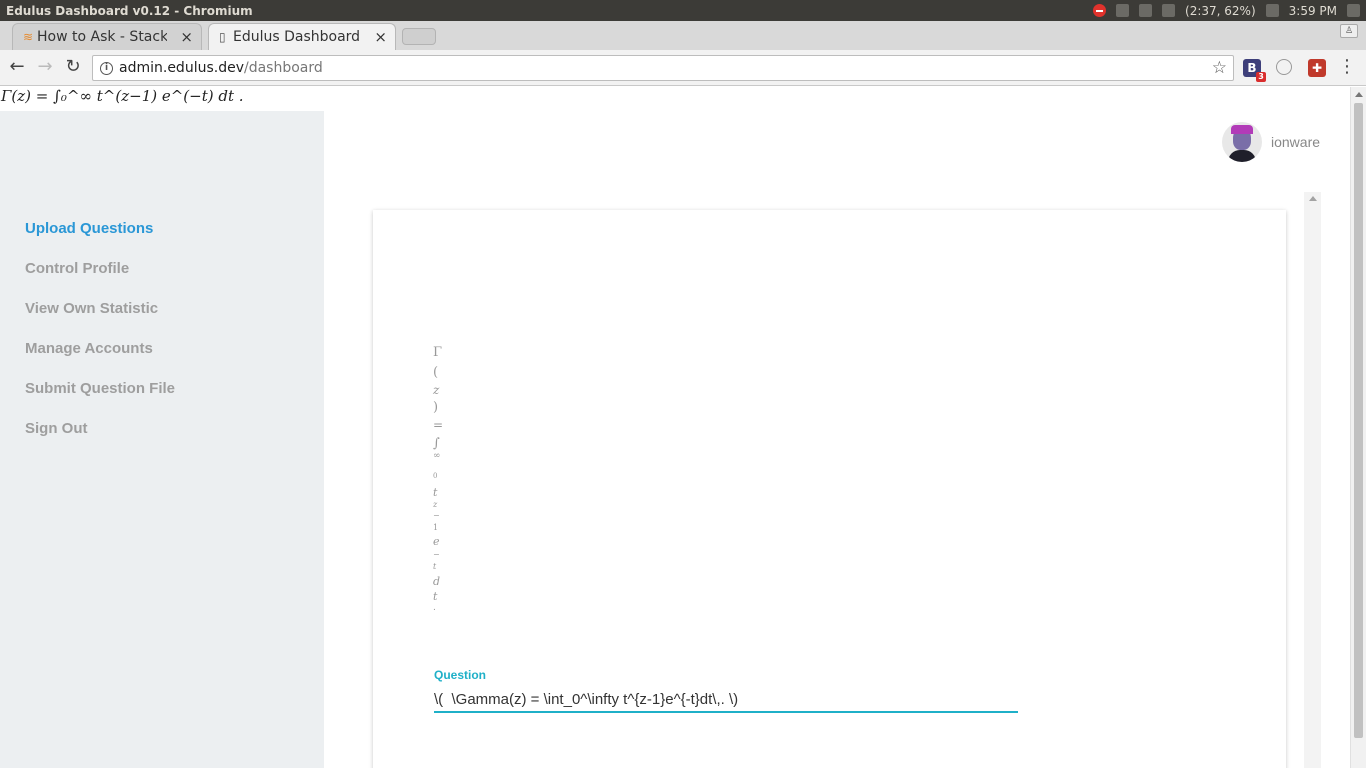  I want to click on system-menu-icon, so click(1353, 10).